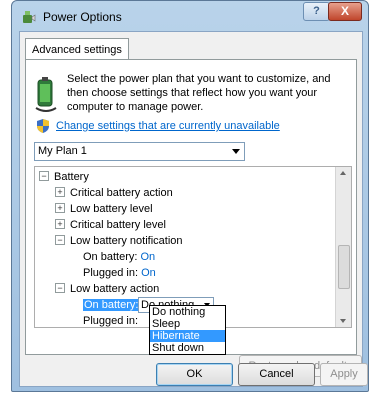 The width and height of the screenshot is (374, 396). I want to click on action-dropdown-list: Do nothing Sleep Hibernate Shut down, so click(187, 330).